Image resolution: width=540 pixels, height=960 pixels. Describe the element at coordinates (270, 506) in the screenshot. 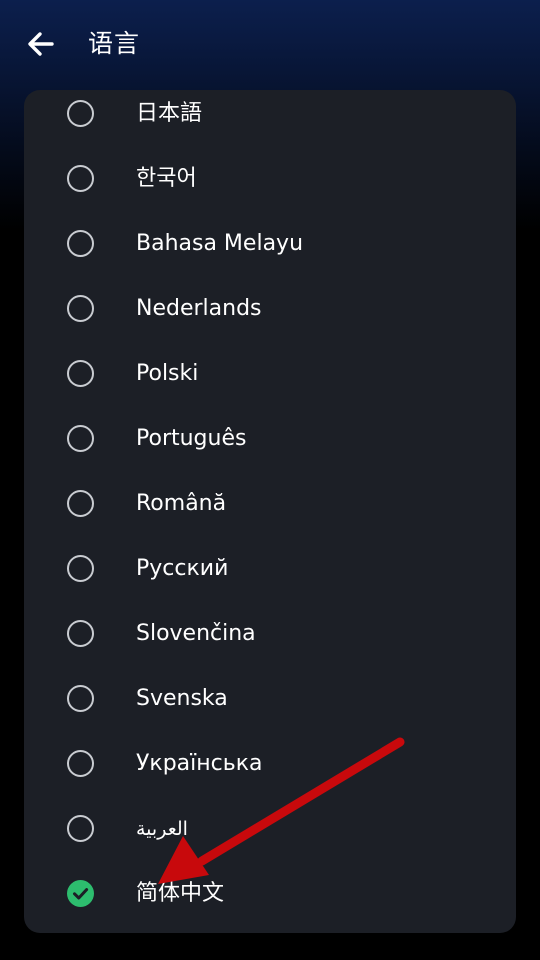

I see `language-option-romanian: Română` at that location.